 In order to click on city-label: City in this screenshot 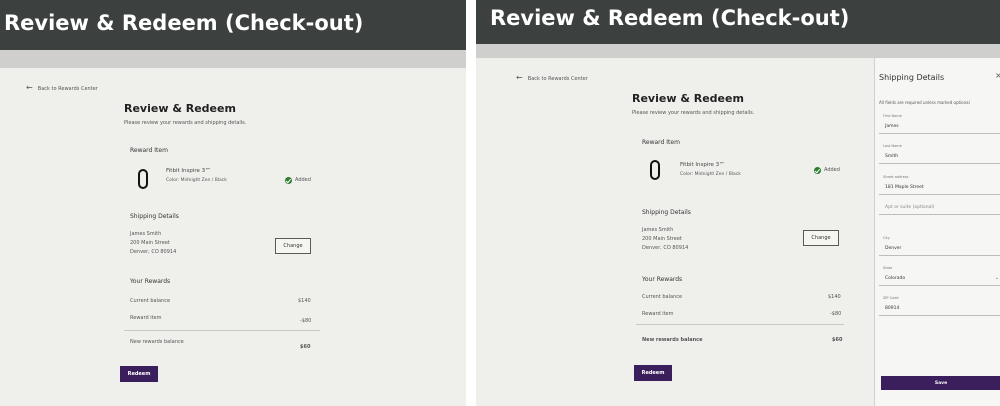, I will do `click(886, 238)`.